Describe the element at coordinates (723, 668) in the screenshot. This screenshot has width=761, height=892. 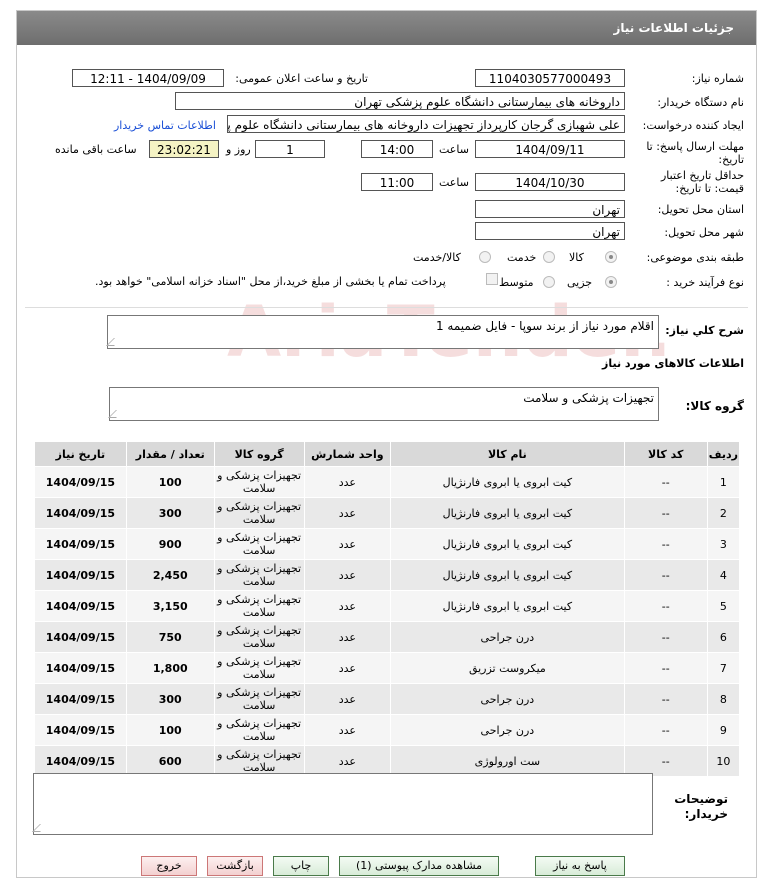
I see `row-number: 7` at that location.